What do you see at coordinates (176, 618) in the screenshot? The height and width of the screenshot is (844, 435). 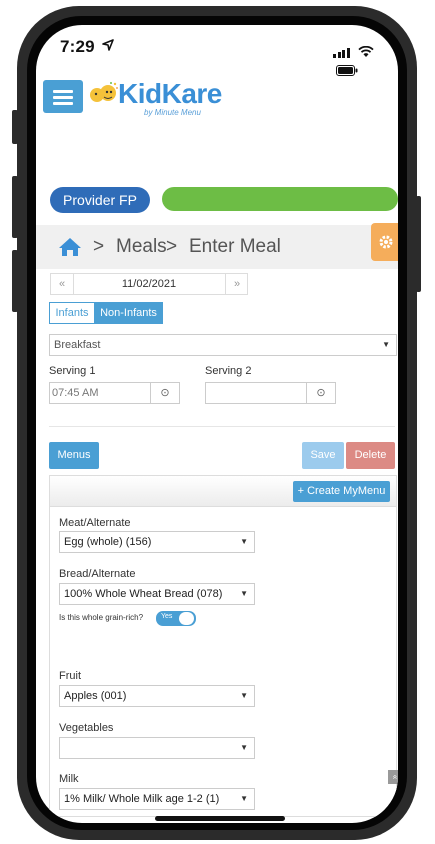 I see `whole-grain-toggle: Yes` at bounding box center [176, 618].